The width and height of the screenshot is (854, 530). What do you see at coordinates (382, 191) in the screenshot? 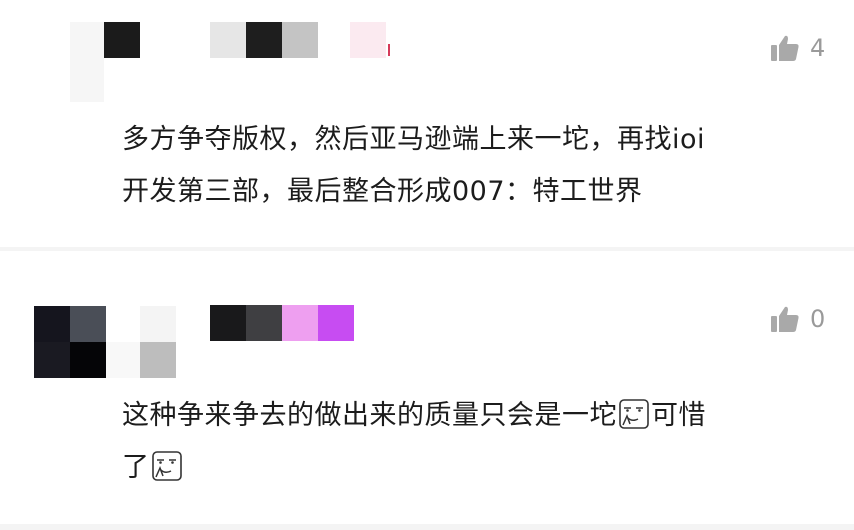
I see `comment-text-line: 开发第三部，最后整合形成007：特工世界` at bounding box center [382, 191].